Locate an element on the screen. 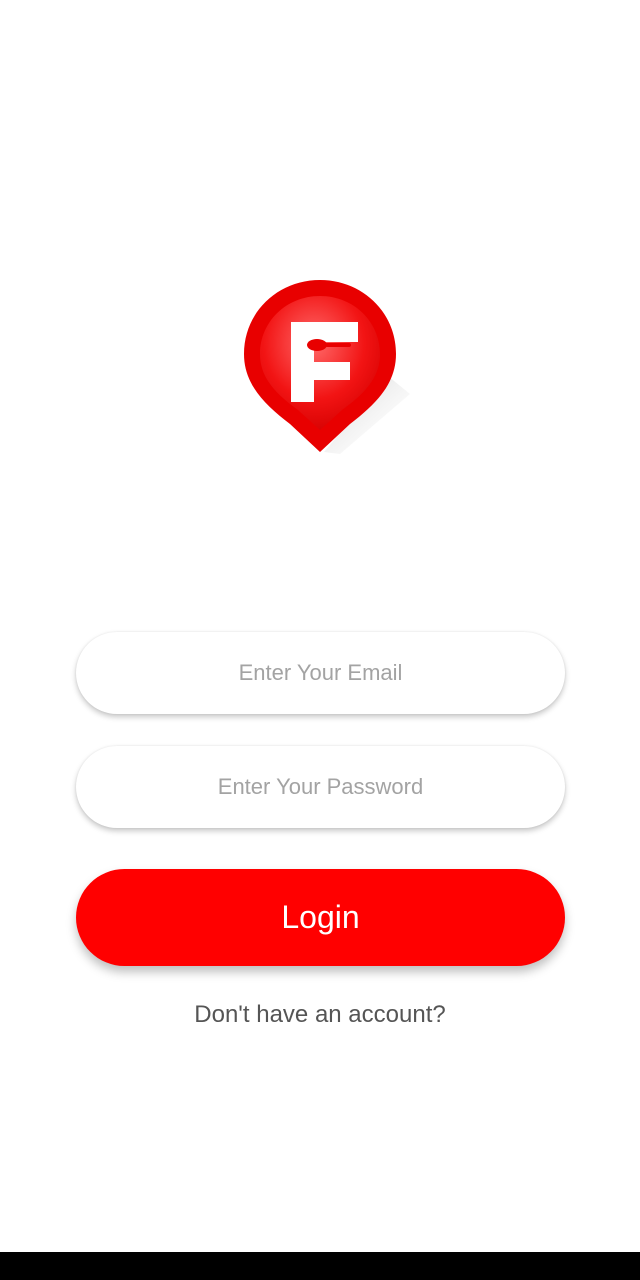 The image size is (640, 1280). password-field-container is located at coordinates (320, 787).